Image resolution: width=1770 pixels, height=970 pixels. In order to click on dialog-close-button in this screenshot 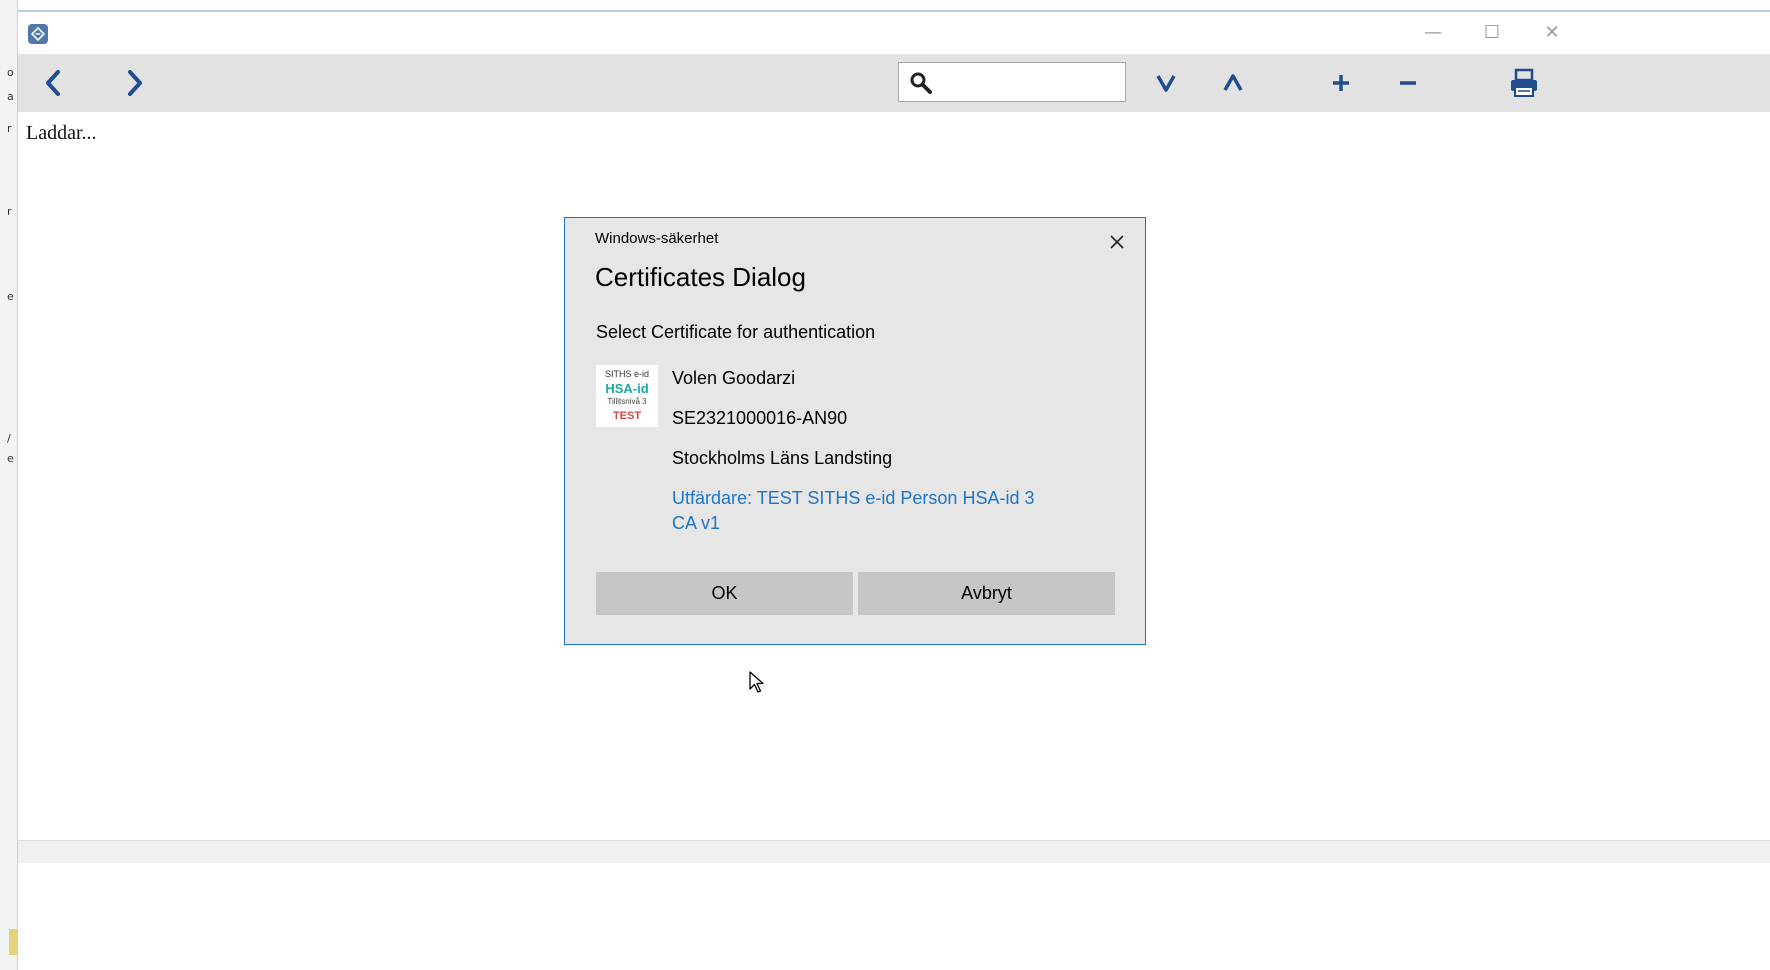, I will do `click(1117, 242)`.